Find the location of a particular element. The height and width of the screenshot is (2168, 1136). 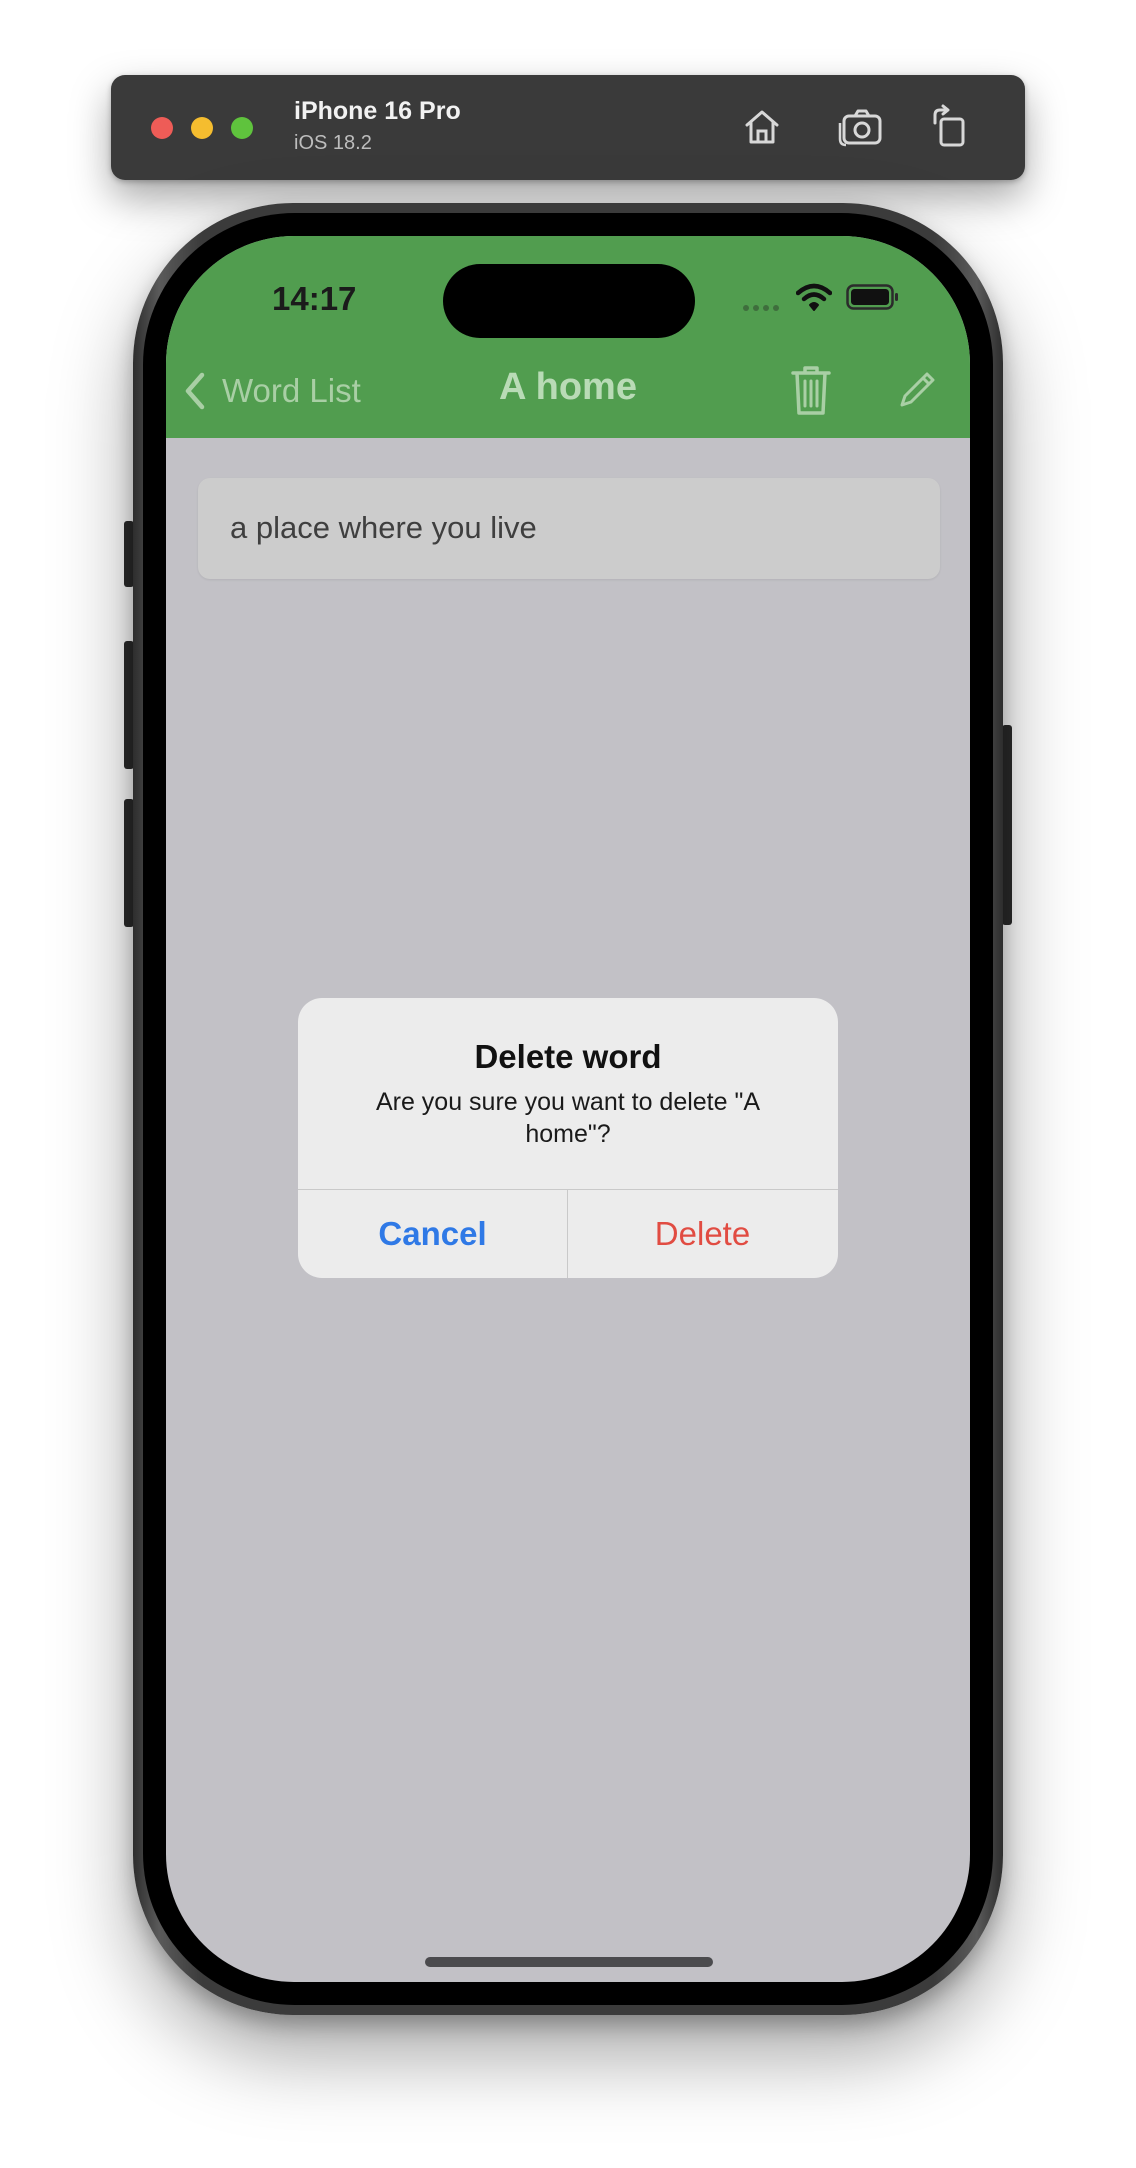

simulator-title-bar: iPhone 16 Pro iOS 18.2 is located at coordinates (568, 127).